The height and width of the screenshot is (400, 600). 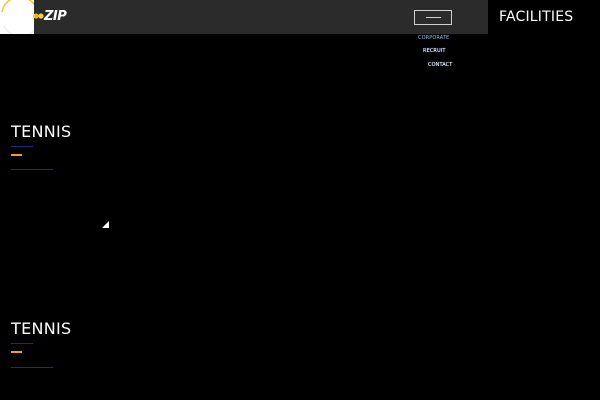 What do you see at coordinates (55, 16) in the screenshot?
I see `logo-text: ZIP` at bounding box center [55, 16].